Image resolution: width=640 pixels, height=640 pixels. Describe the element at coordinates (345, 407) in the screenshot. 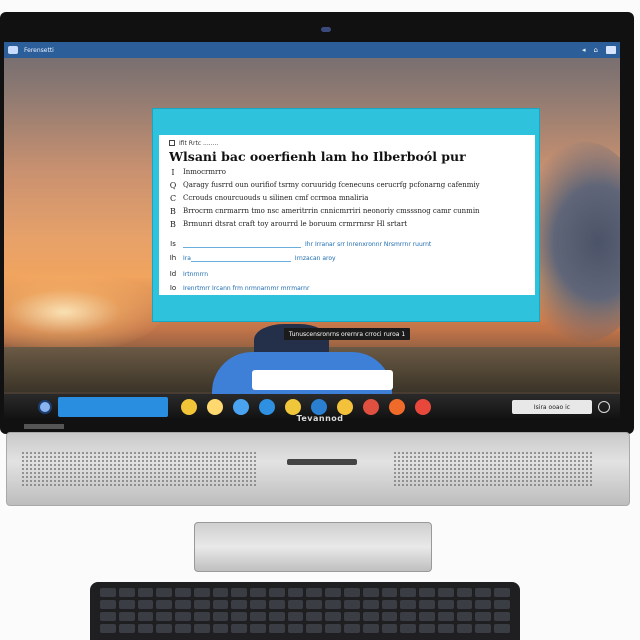

I see `mail-app-icon` at that location.